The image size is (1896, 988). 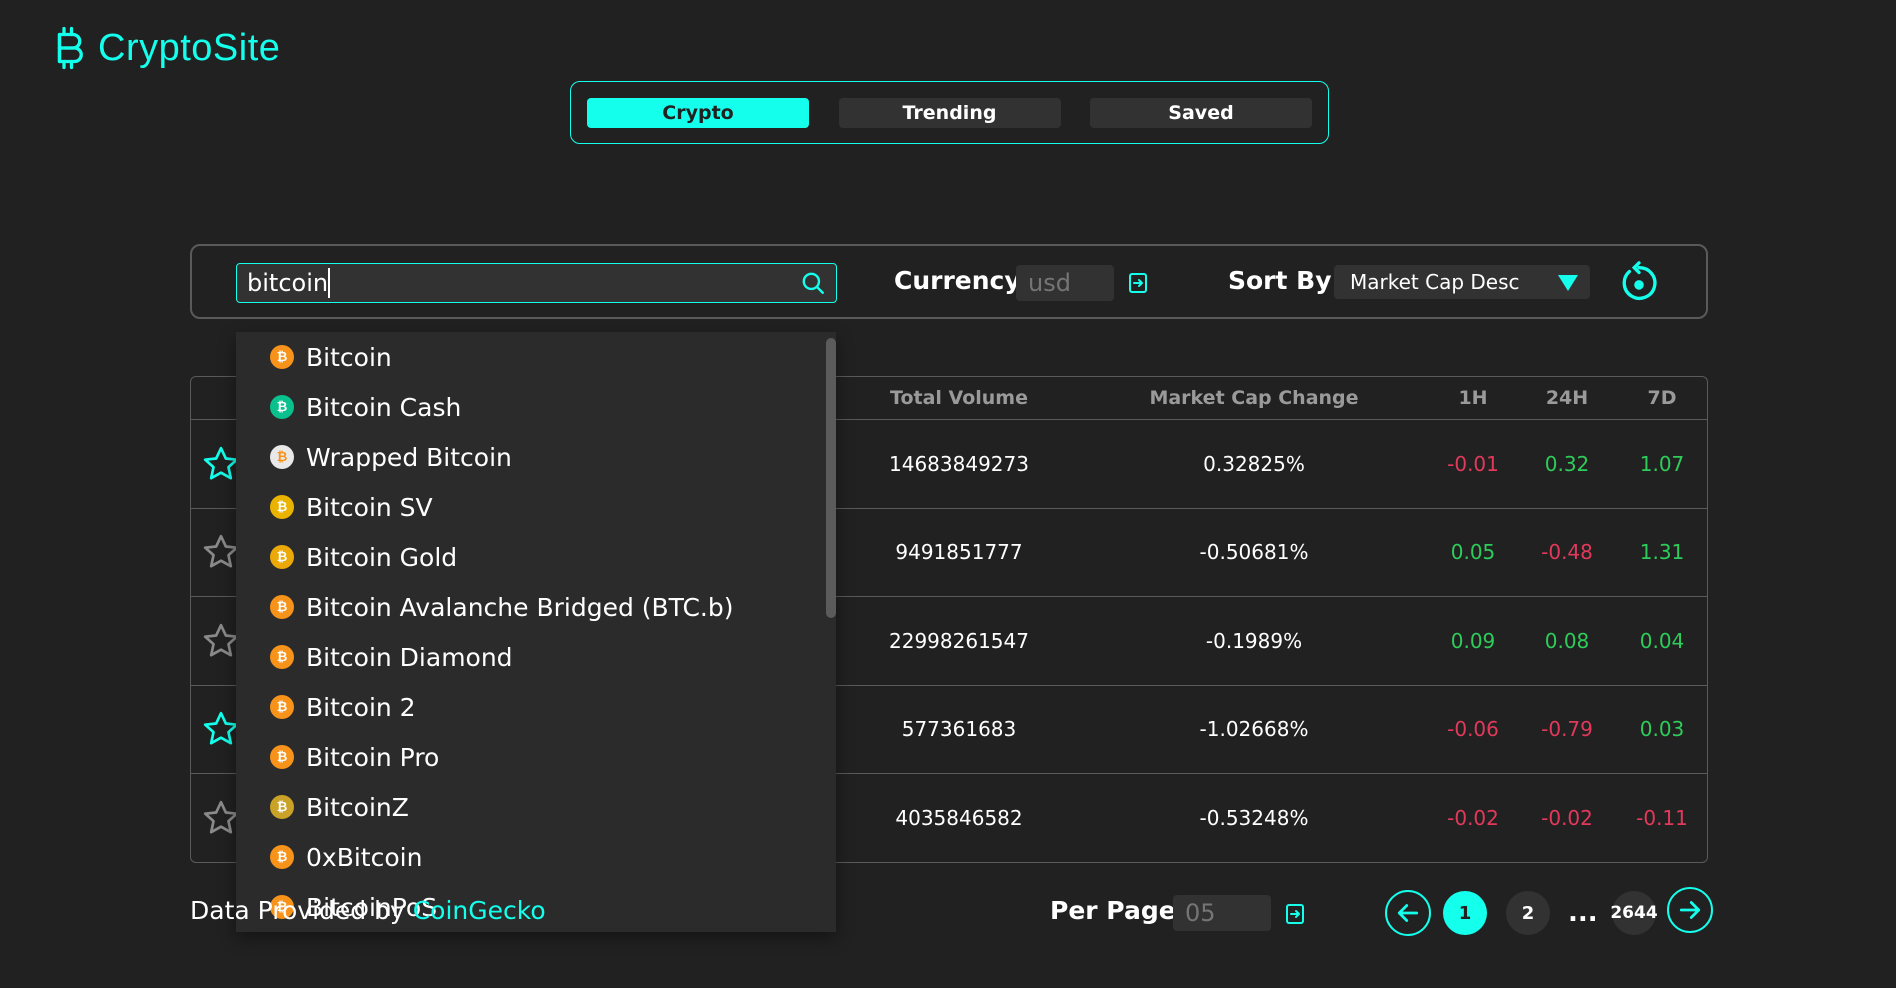 I want to click on currency-label: Currency:, so click(x=962, y=280).